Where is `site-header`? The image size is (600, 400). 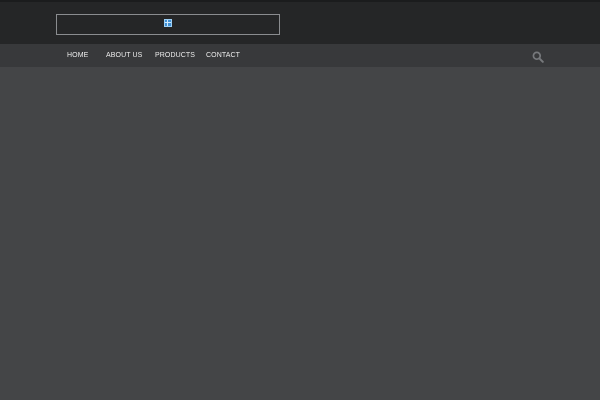
site-header is located at coordinates (300, 23).